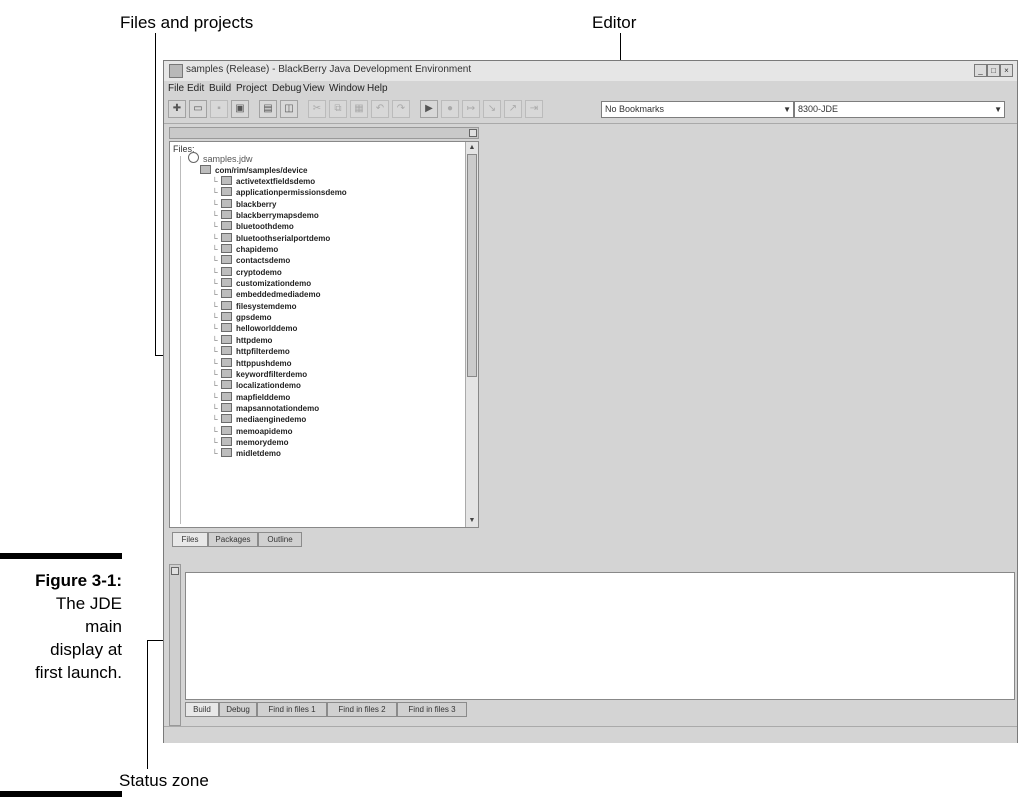 The width and height of the screenshot is (1018, 800). What do you see at coordinates (450, 109) in the screenshot?
I see `stop-icon: ●` at bounding box center [450, 109].